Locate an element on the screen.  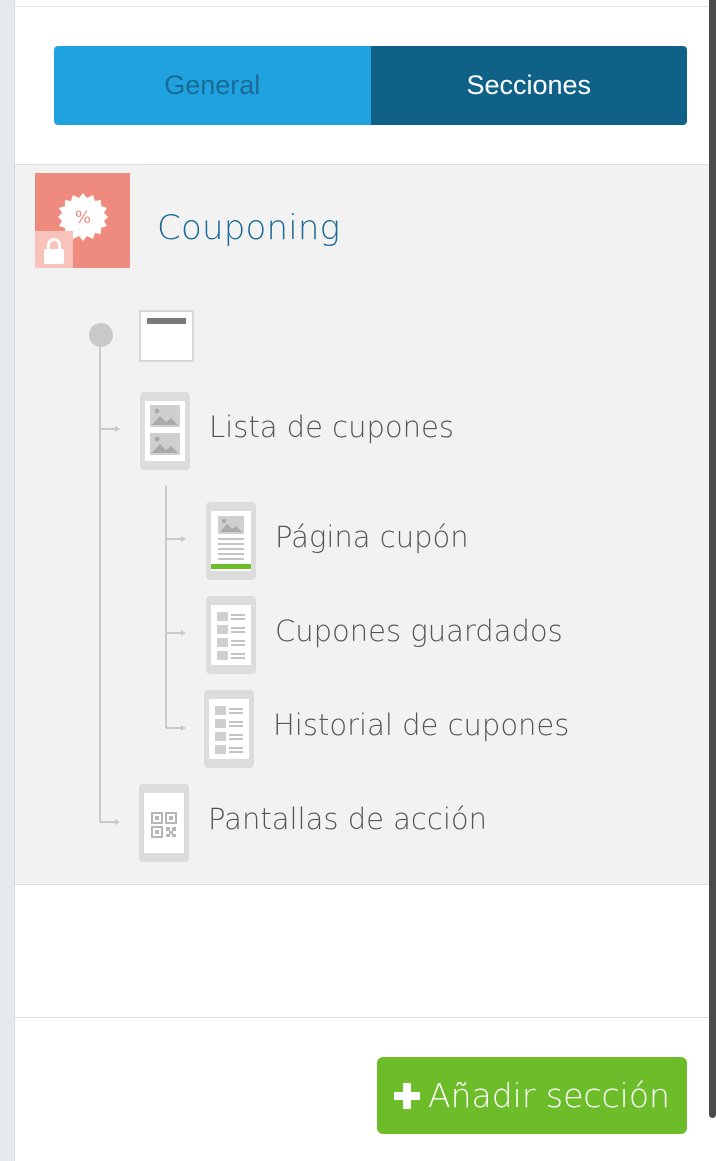
left-panel-edge is located at coordinates (7, 580).